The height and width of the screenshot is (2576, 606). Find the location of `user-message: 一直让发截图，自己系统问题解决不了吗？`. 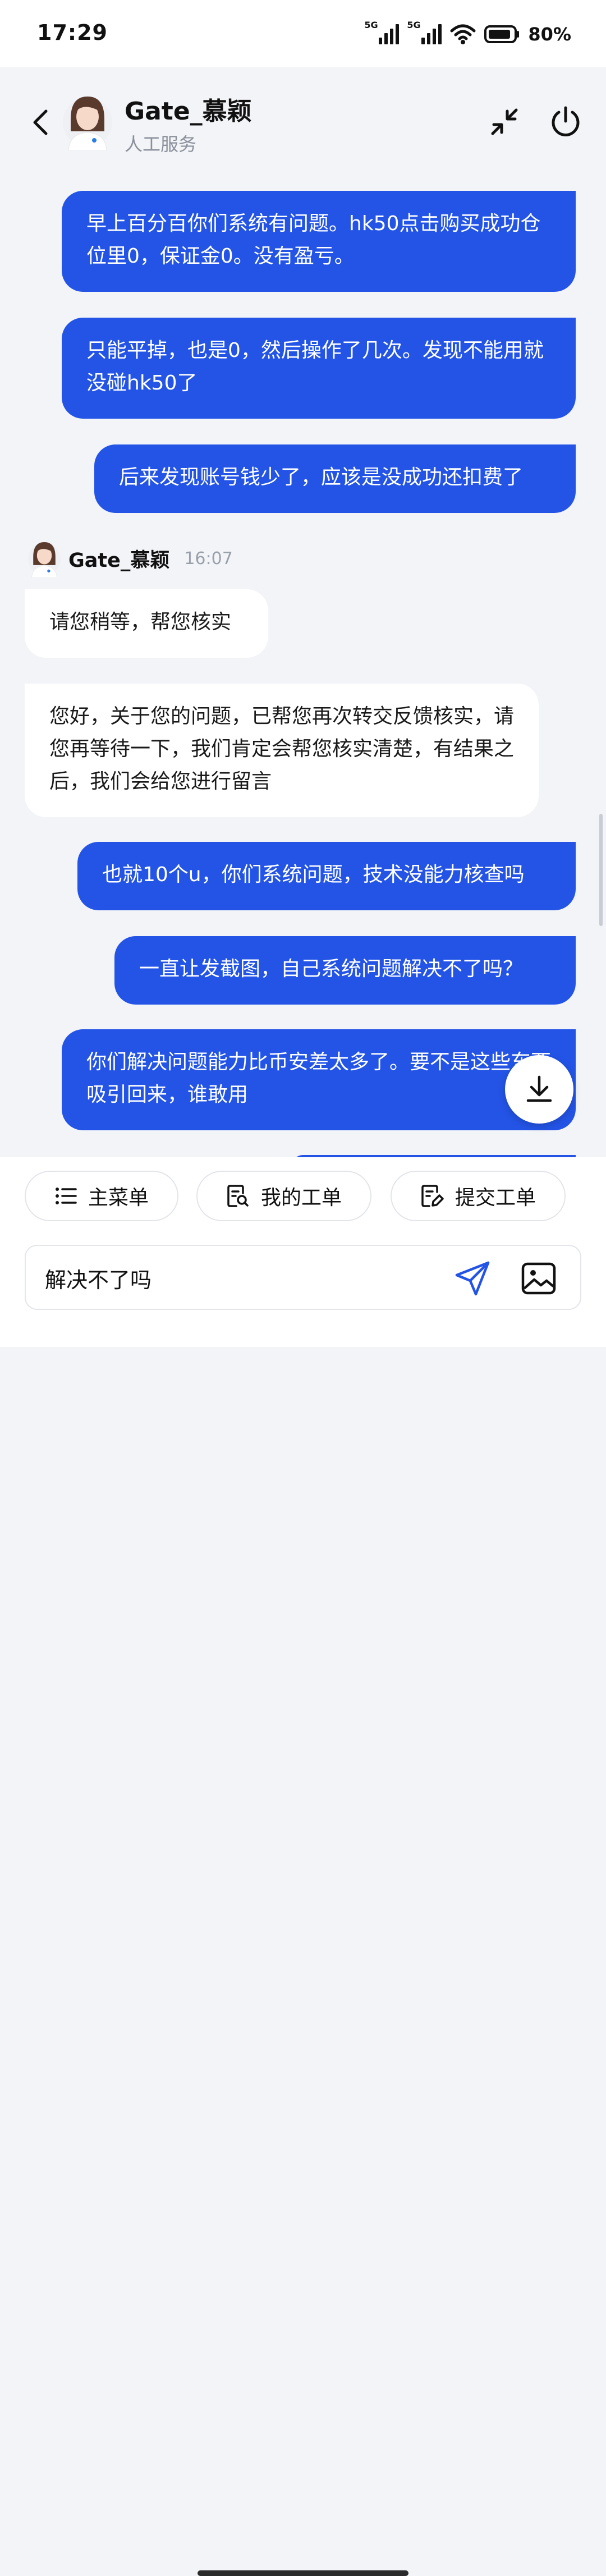

user-message: 一直让发截图，自己系统问题解决不了吗？ is located at coordinates (345, 970).